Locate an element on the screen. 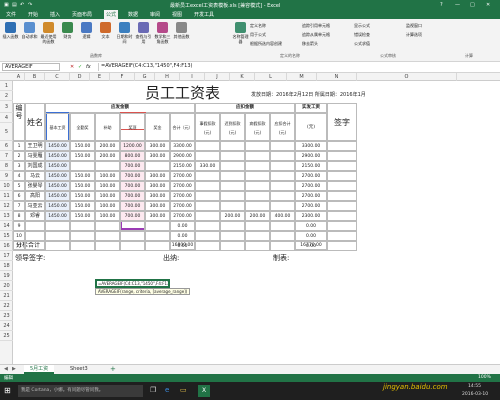  cell-r6-c10 is located at coordinates (257, 196).